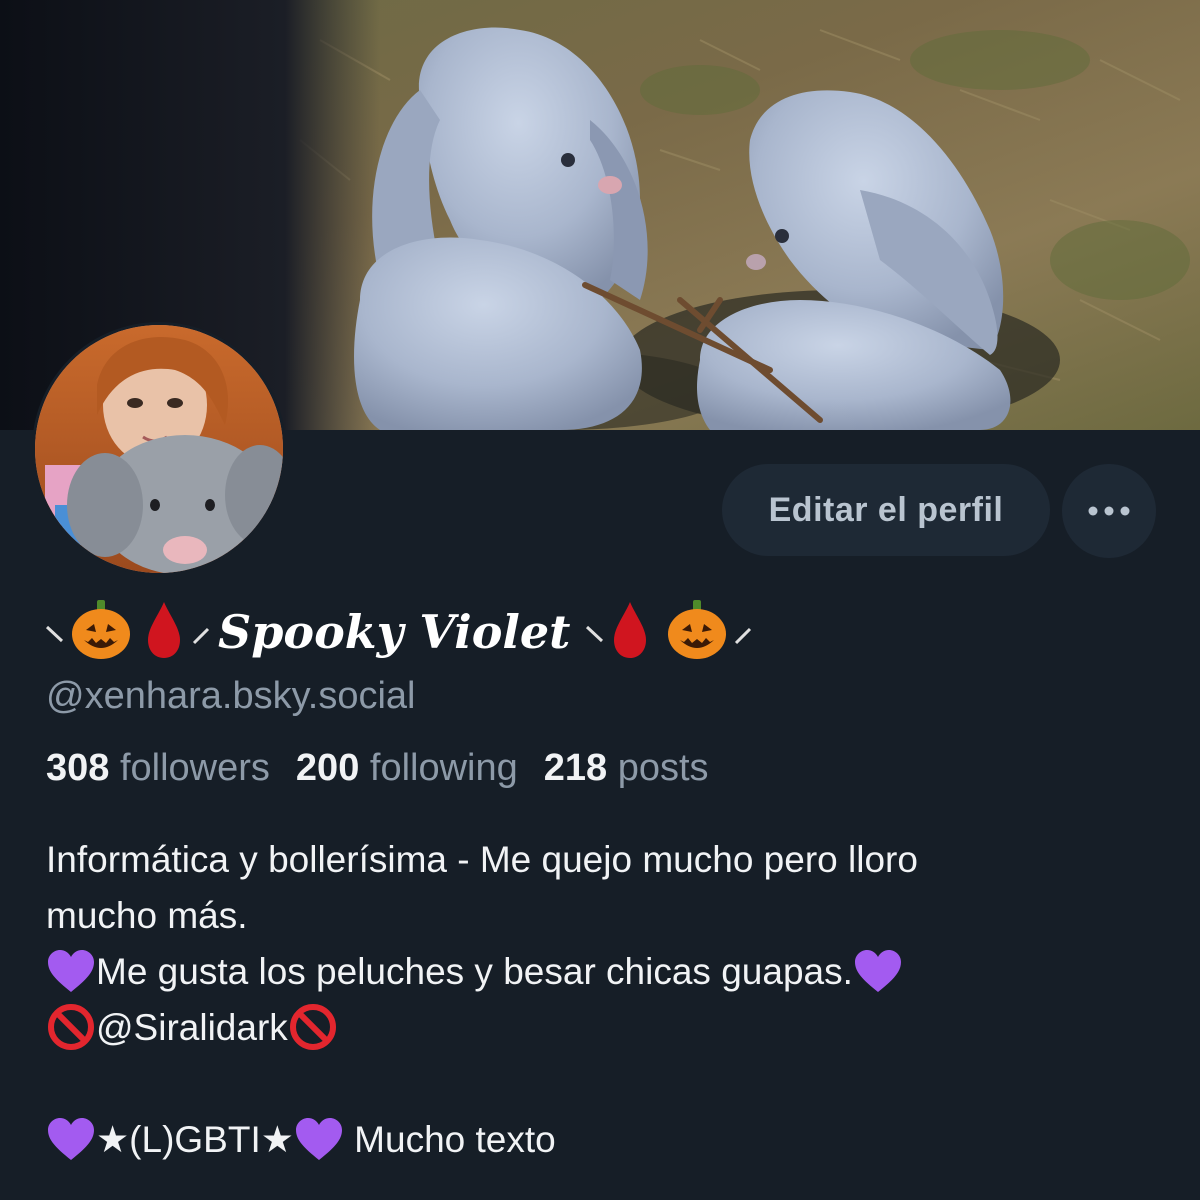 The image size is (1200, 1200). Describe the element at coordinates (327, 768) in the screenshot. I see `following-count: 200` at that location.